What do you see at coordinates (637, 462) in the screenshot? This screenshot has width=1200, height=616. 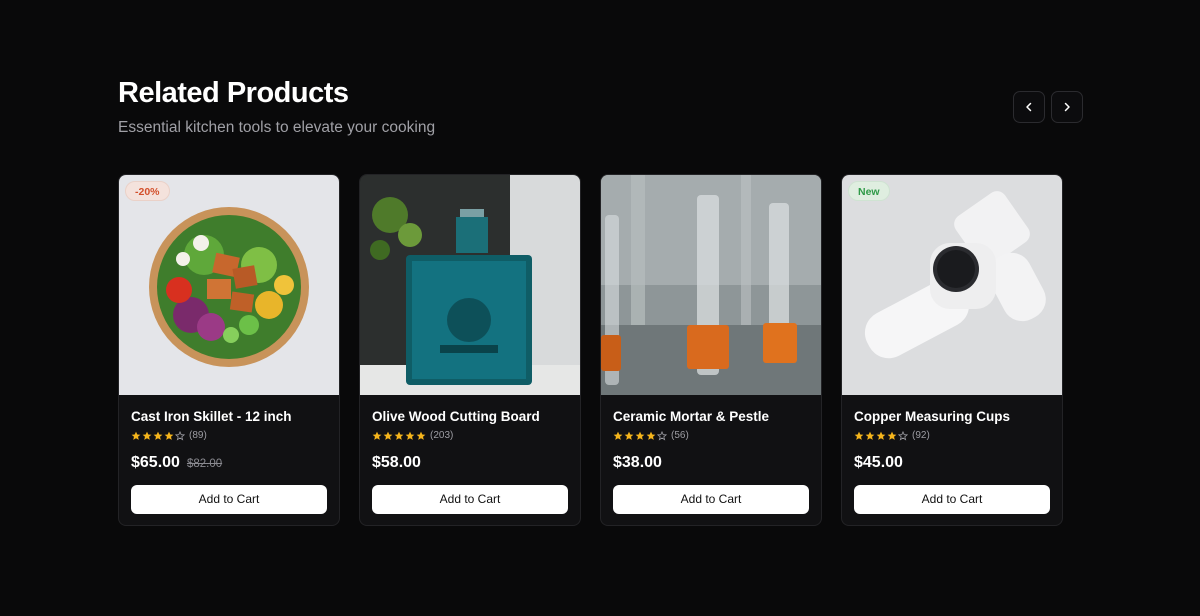 I see `product-price: $38.00` at bounding box center [637, 462].